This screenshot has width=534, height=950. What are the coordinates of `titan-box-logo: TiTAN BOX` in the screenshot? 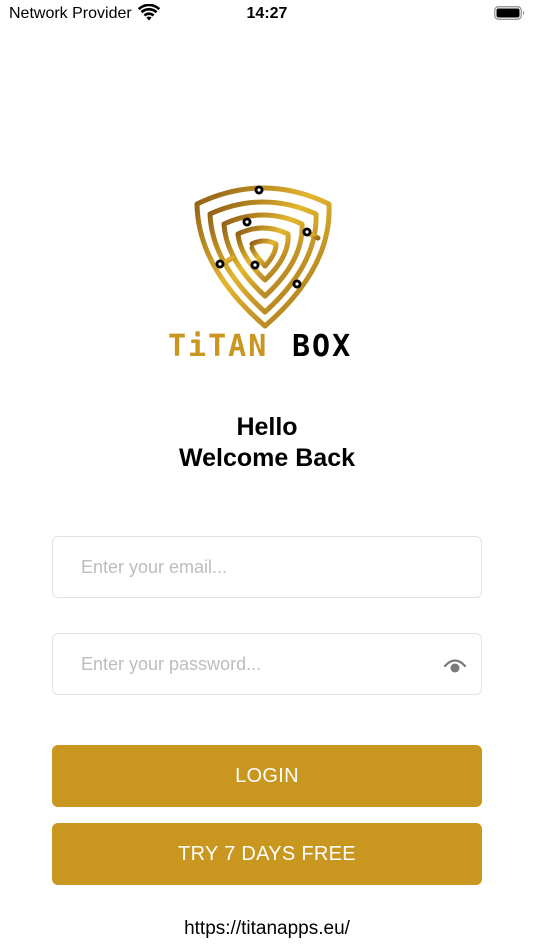 It's located at (267, 271).